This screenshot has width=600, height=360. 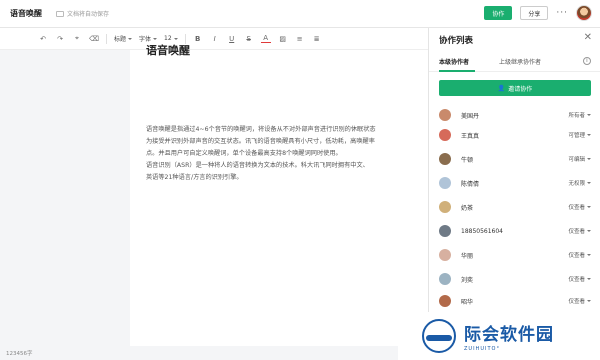 I want to click on user-avatar, so click(x=584, y=13).